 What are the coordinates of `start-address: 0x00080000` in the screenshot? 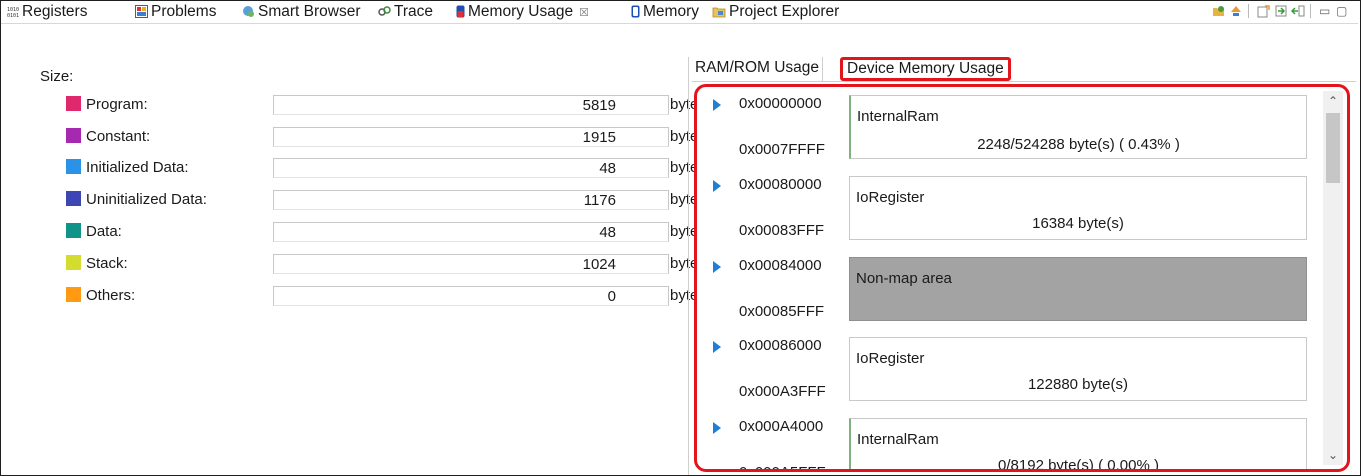 It's located at (780, 184).